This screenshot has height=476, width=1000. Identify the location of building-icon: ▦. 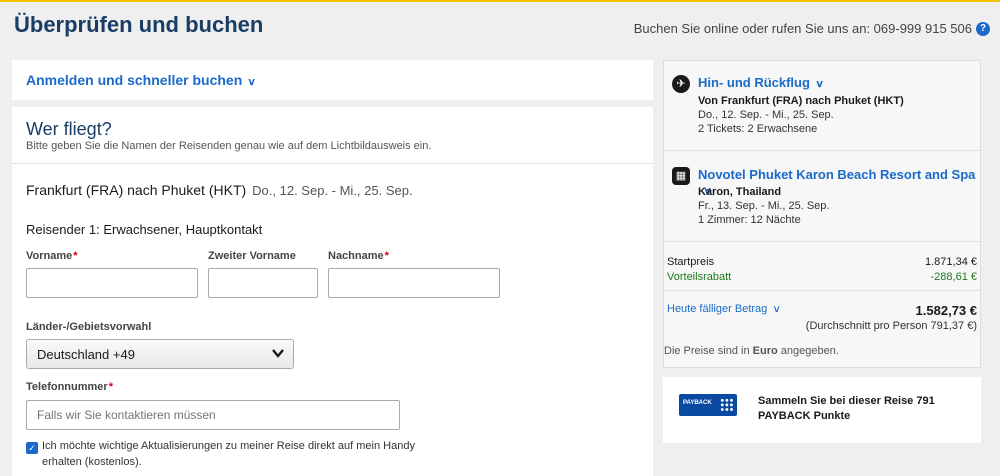
(681, 176).